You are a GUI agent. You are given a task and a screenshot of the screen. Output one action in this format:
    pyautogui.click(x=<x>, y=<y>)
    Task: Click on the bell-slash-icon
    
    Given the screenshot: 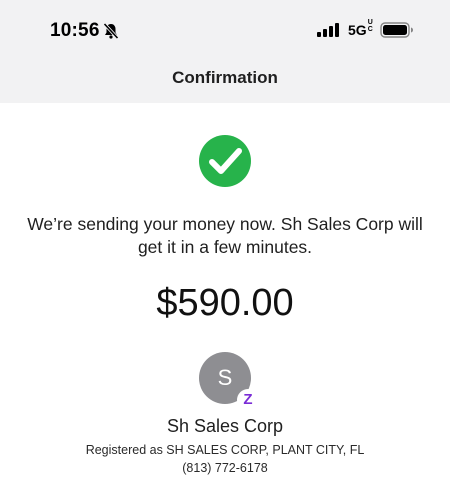 What is the action you would take?
    pyautogui.click(x=111, y=31)
    